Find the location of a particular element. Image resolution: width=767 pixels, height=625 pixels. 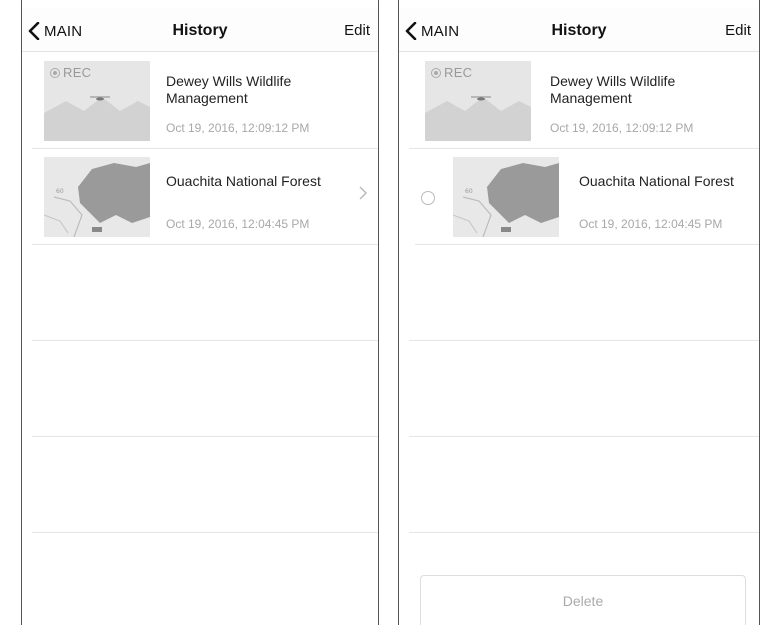

chevron-right-icon is located at coordinates (363, 193).